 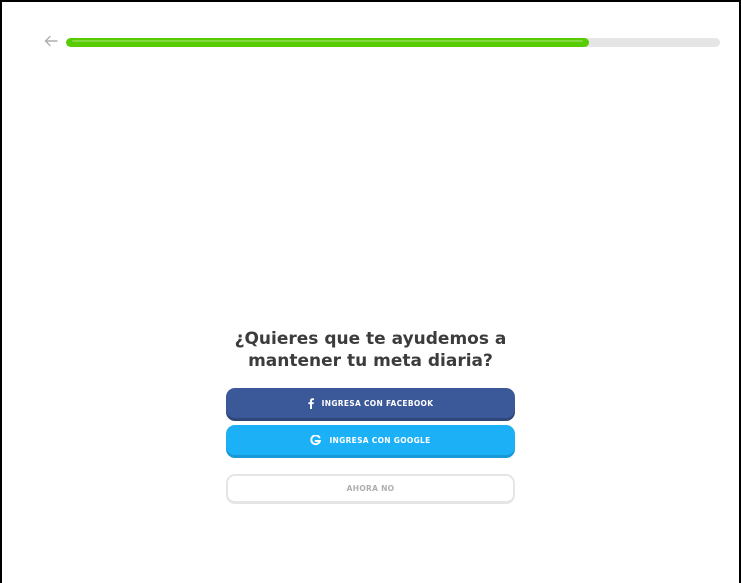 I want to click on google-login-button: INGRESA CON GOOGLE, so click(x=370, y=440).